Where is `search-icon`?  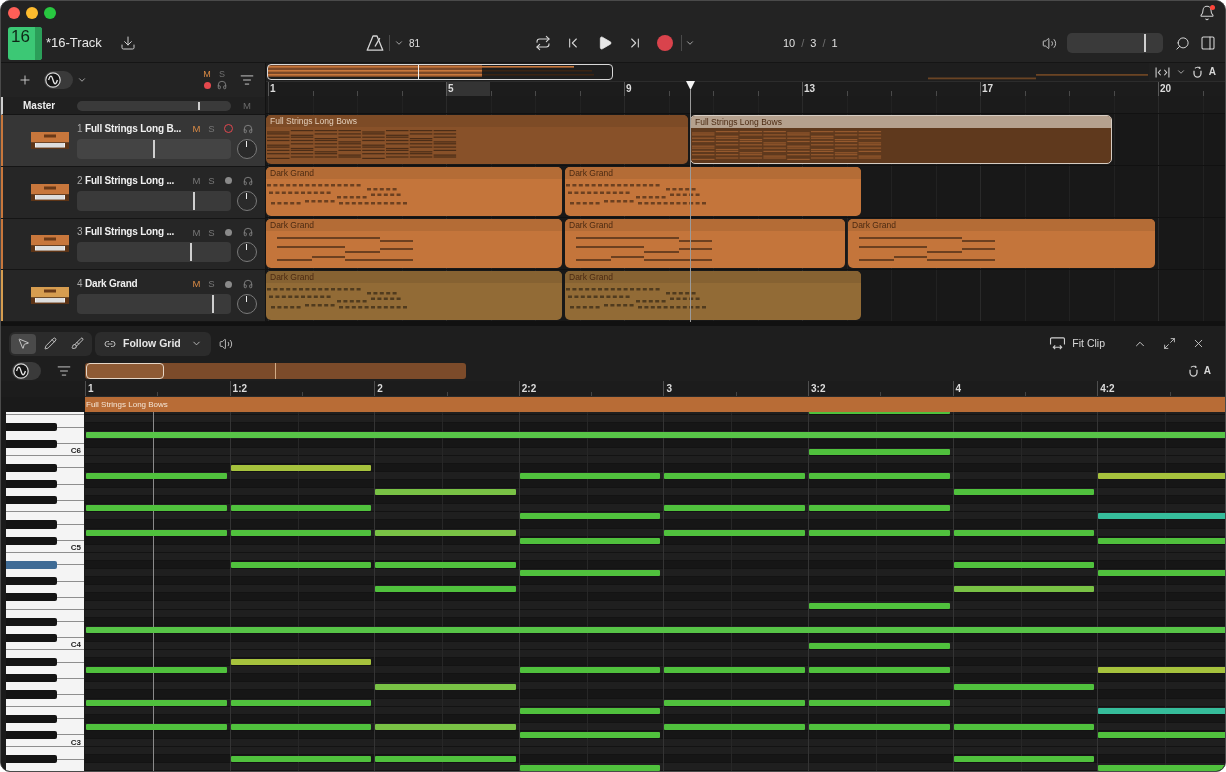 search-icon is located at coordinates (1182, 43).